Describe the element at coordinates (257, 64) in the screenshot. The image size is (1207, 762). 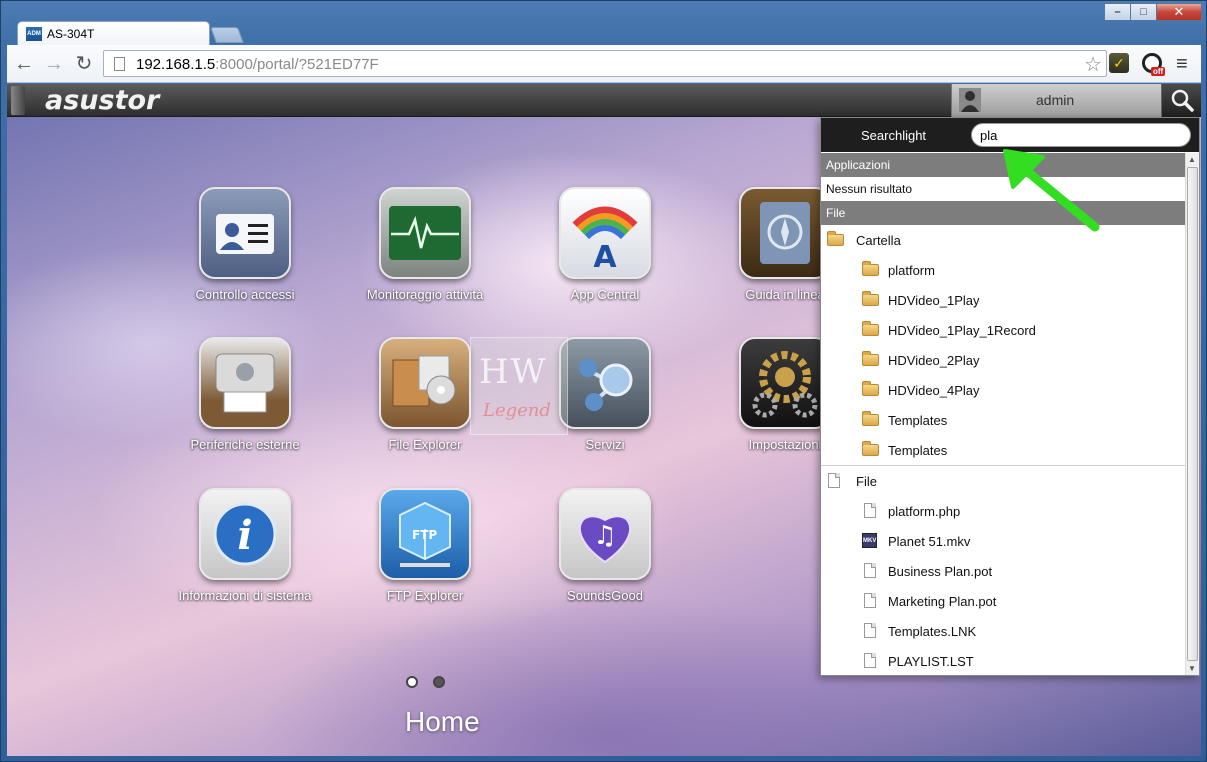
I see `url-text: 192.168.1.5:8000/portal/?521ED77F` at that location.